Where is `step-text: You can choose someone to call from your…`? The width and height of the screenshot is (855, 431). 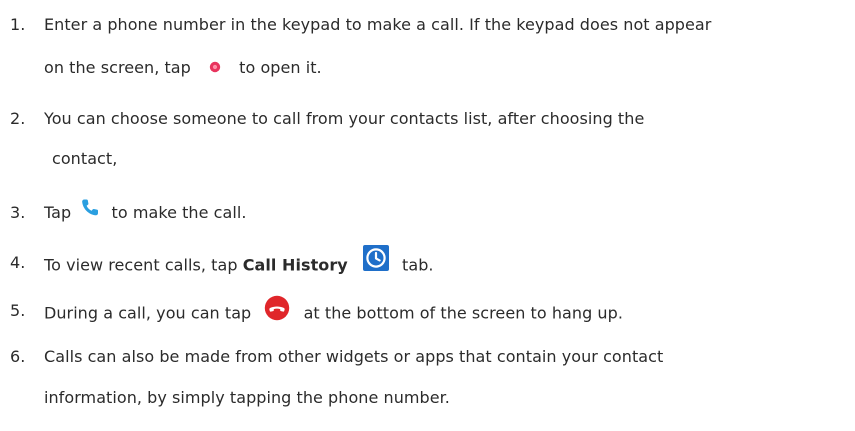
step-text: You can choose someone to call from your… is located at coordinates (344, 118).